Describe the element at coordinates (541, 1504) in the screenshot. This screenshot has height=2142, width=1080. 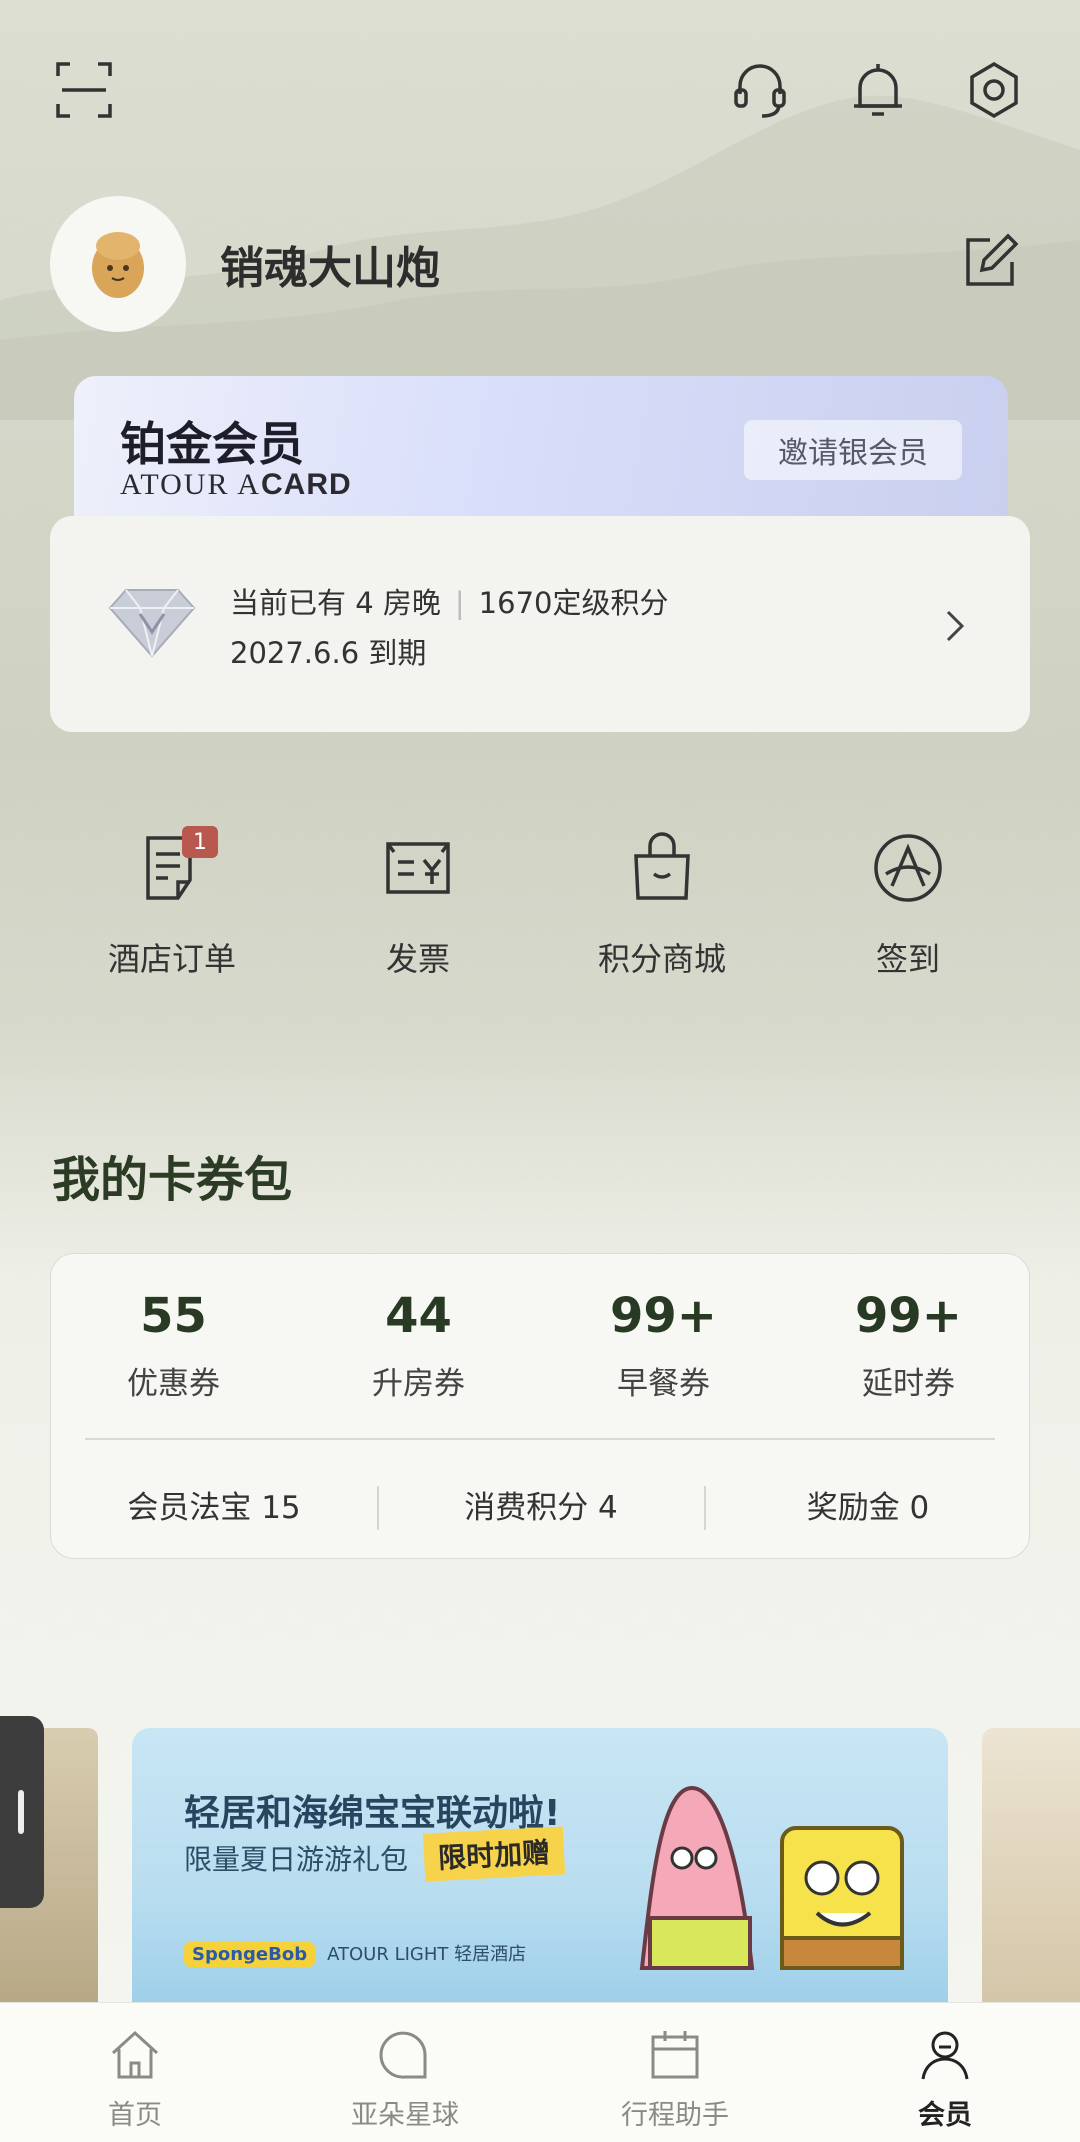
I see `consumption-points: 消费积分 4` at that location.